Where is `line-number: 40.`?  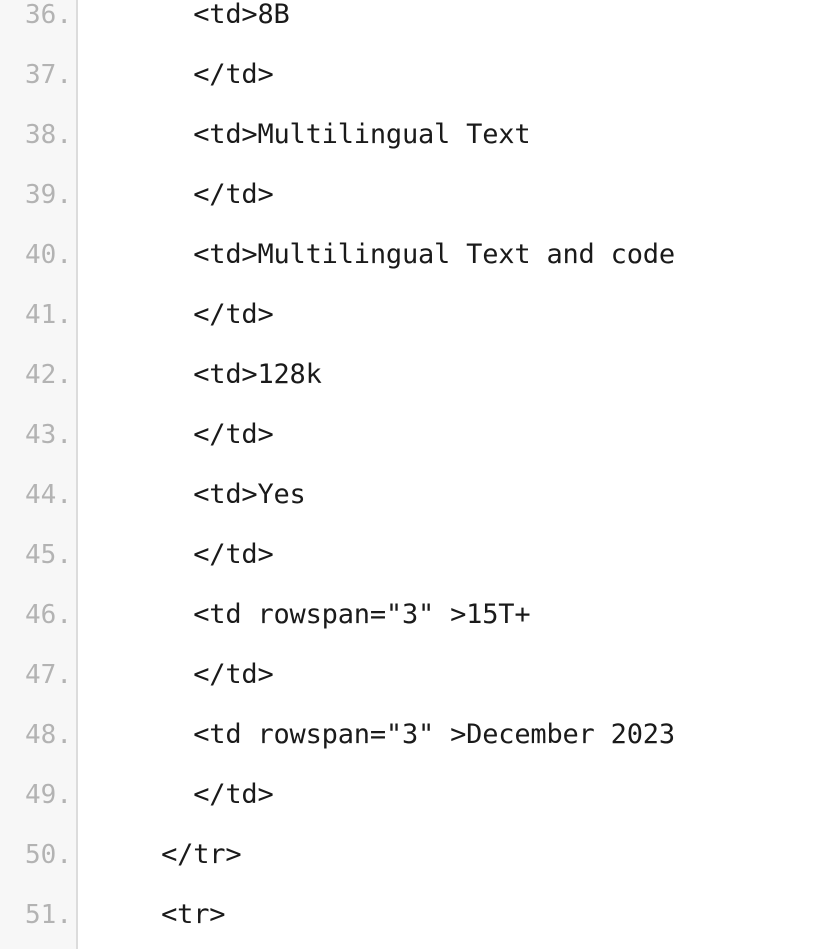
line-number: 40. is located at coordinates (48, 255).